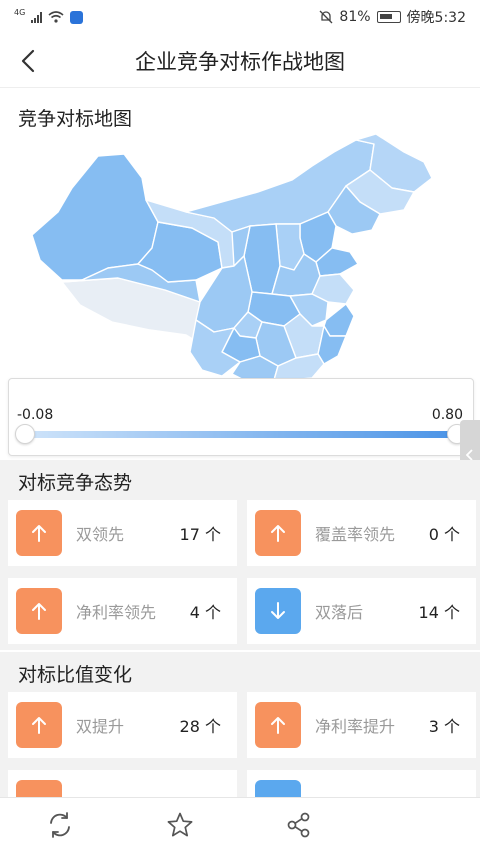  What do you see at coordinates (75, 119) in the screenshot?
I see `map-section-title: 竞争对标地图` at bounding box center [75, 119].